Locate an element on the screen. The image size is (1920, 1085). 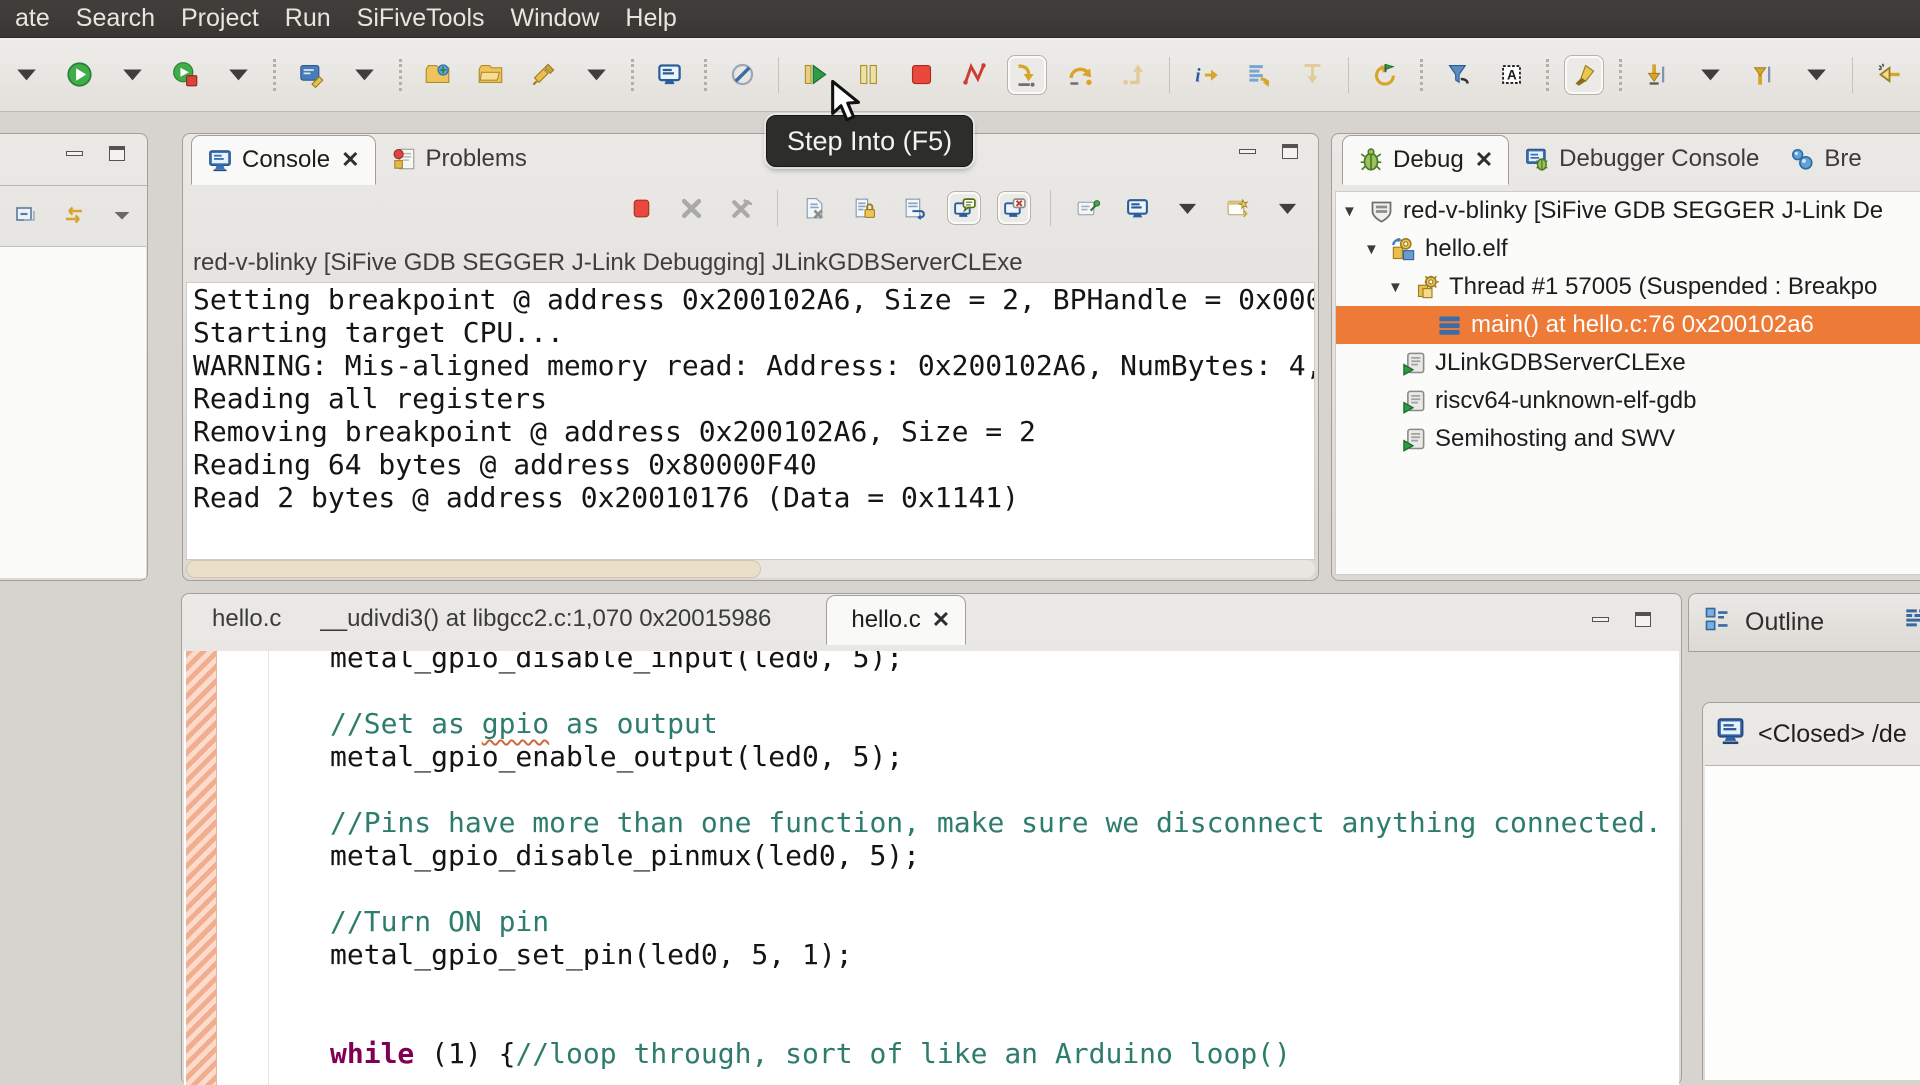
debug-tree-row: Semihosting and SWV is located at coordinates (1628, 439).